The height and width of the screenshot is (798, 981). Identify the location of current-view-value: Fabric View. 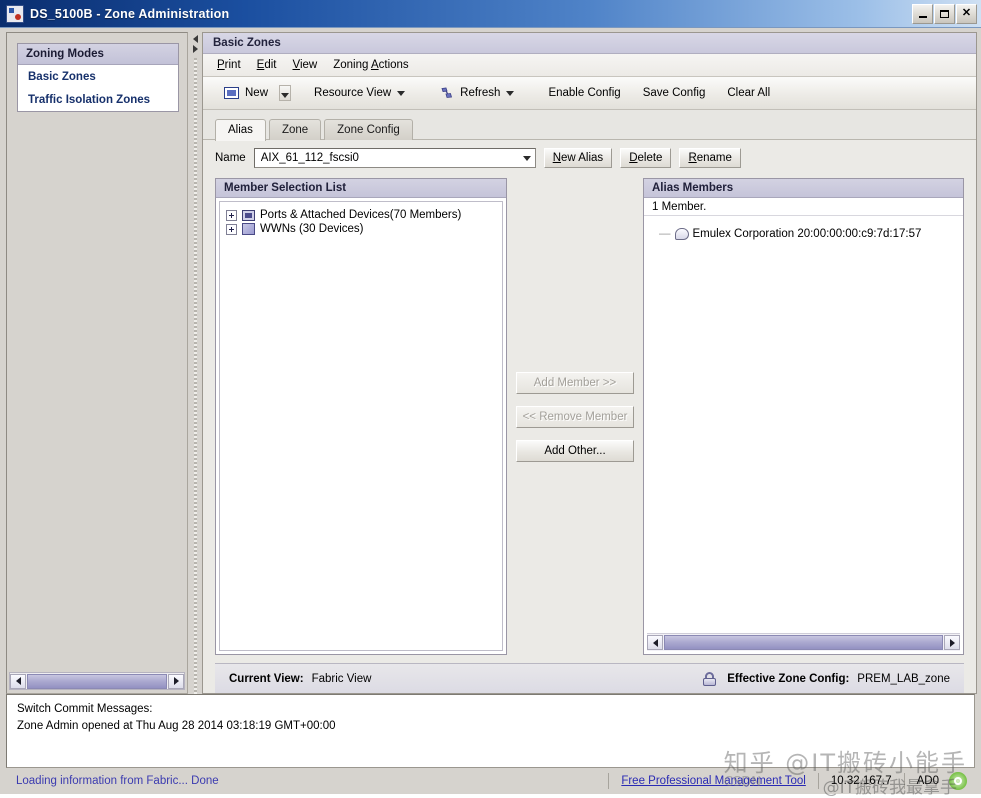
(341, 678).